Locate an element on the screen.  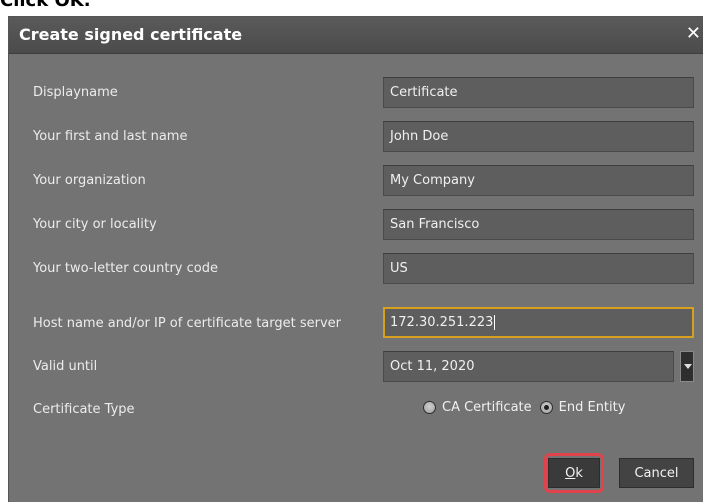
ok-mnemonic: O is located at coordinates (570, 473).